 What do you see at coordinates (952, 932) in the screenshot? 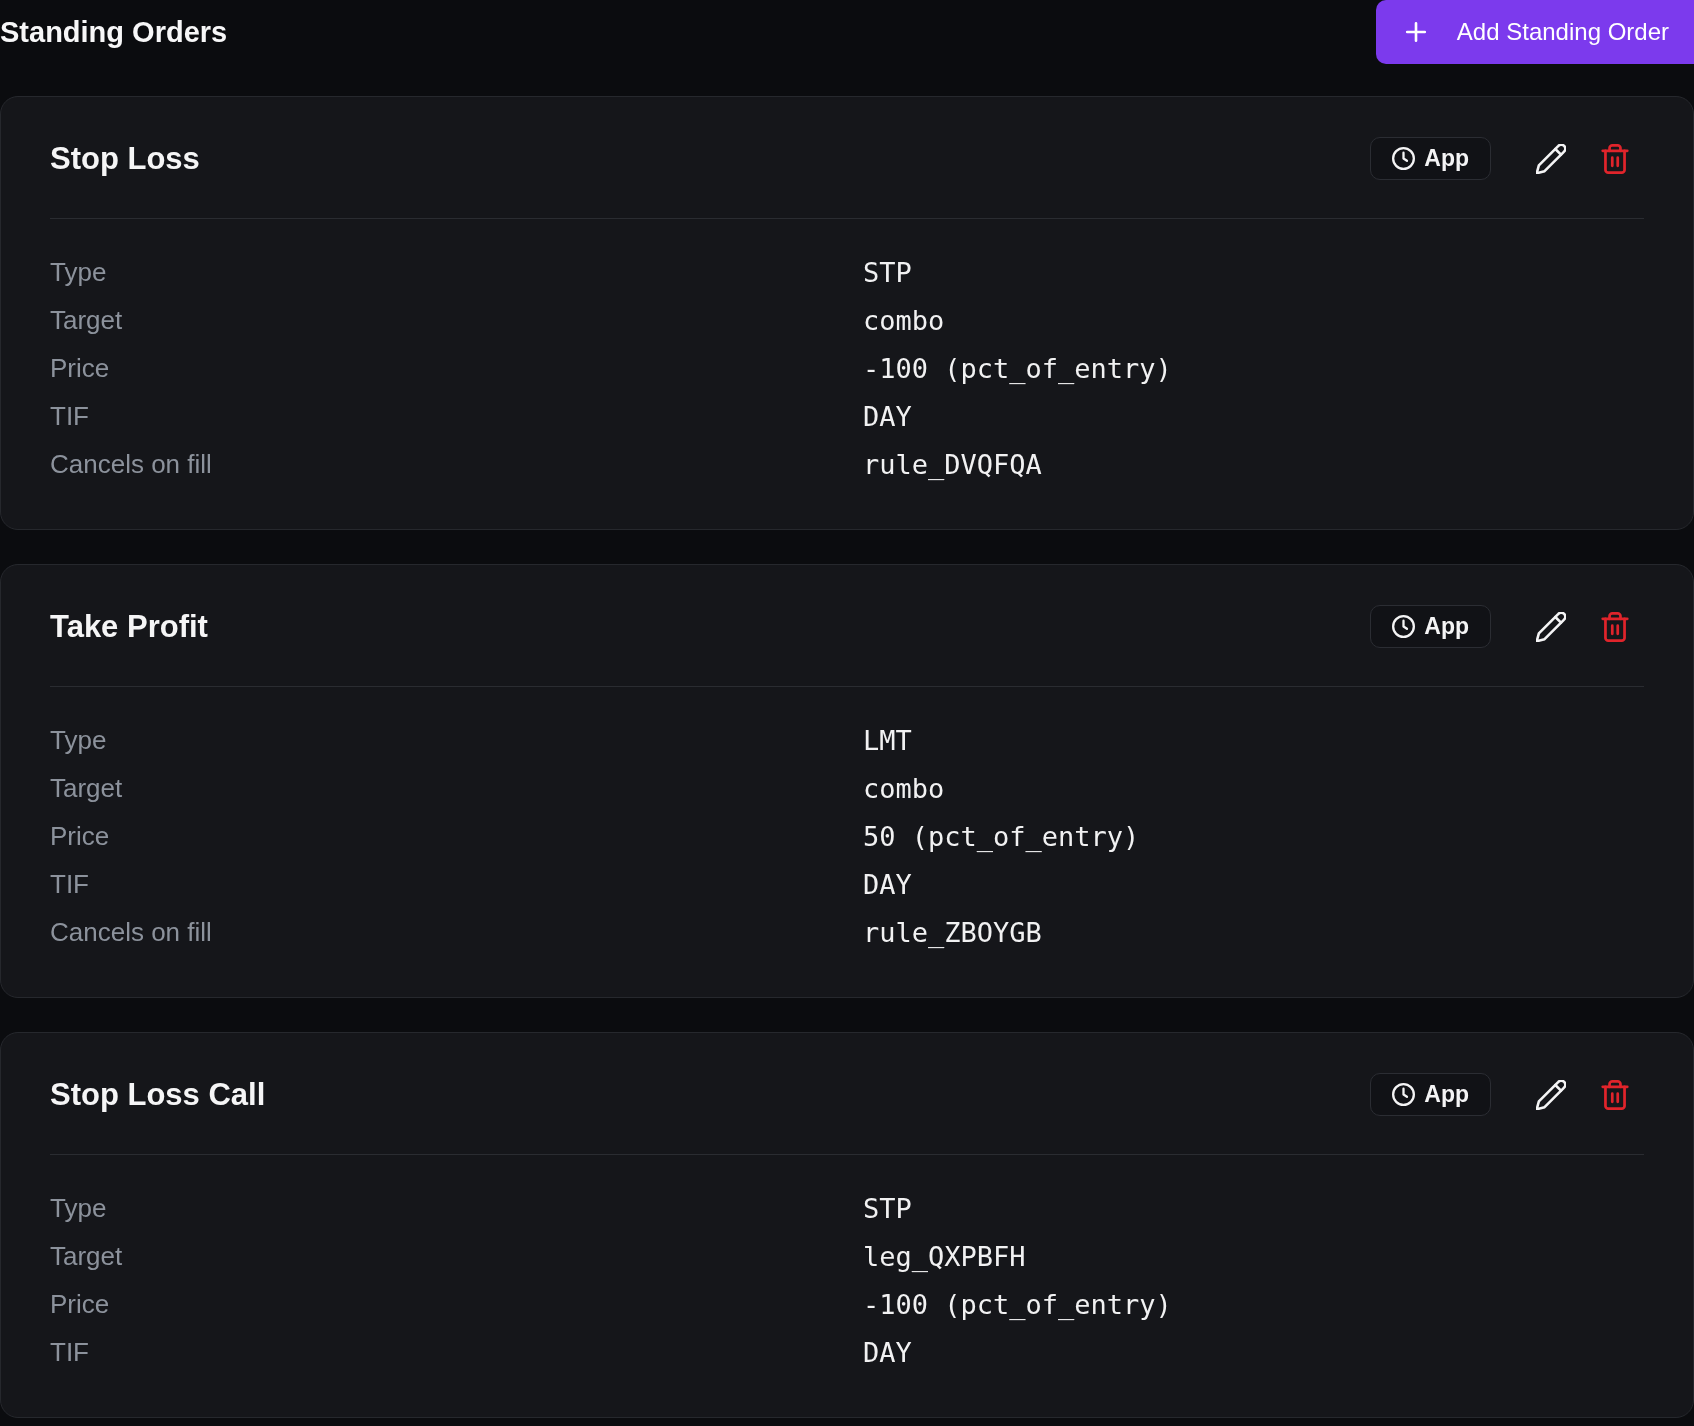
I see `field-value: rule_ZBOYGB` at bounding box center [952, 932].